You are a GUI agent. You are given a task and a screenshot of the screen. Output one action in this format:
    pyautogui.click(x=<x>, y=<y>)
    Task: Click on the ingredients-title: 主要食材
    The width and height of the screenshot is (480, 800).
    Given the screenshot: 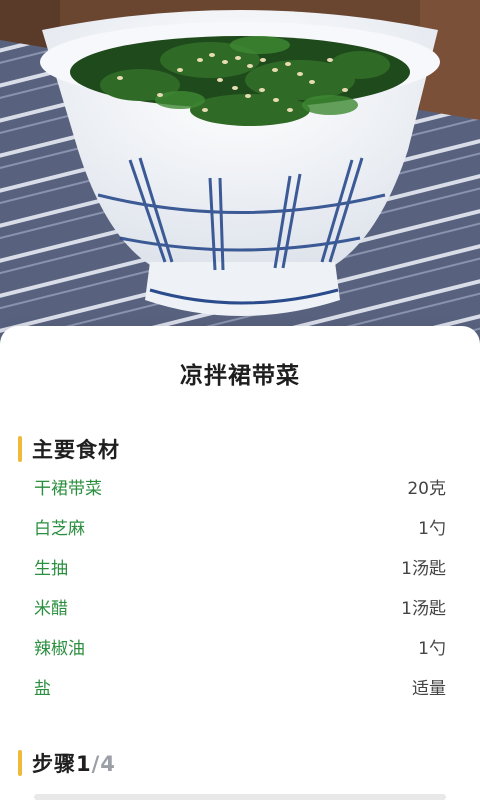 What is the action you would take?
    pyautogui.click(x=76, y=450)
    